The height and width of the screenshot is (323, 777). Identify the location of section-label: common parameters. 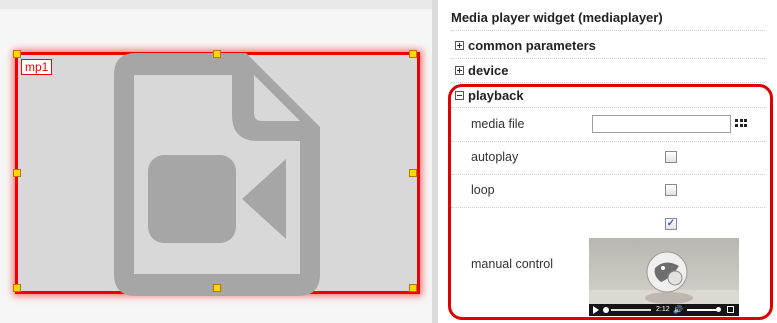
(532, 45).